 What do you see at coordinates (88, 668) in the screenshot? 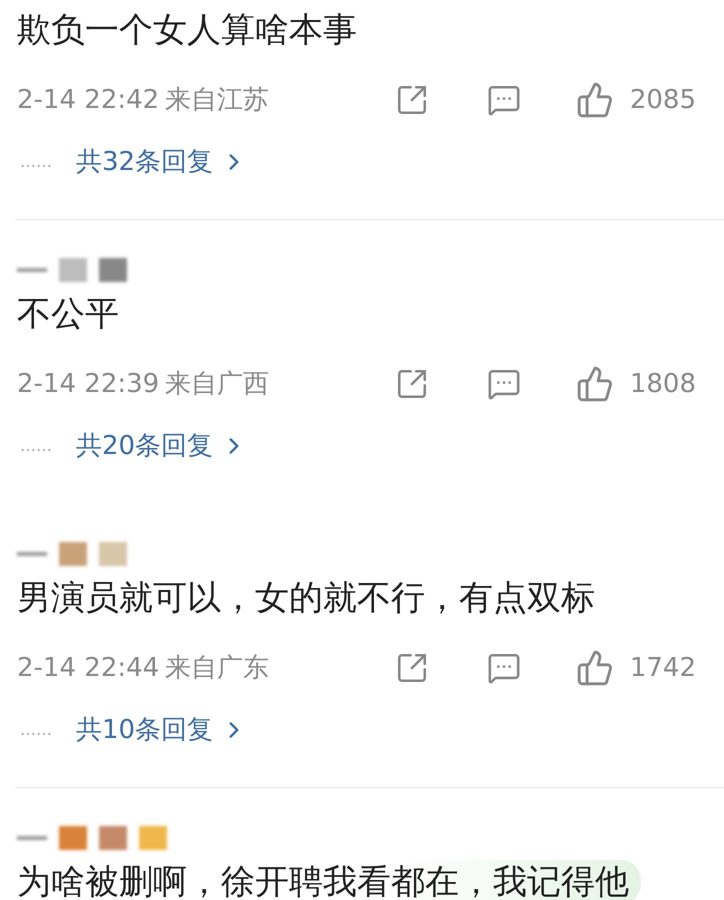
I see `comment-time: 2-14 22:44` at bounding box center [88, 668].